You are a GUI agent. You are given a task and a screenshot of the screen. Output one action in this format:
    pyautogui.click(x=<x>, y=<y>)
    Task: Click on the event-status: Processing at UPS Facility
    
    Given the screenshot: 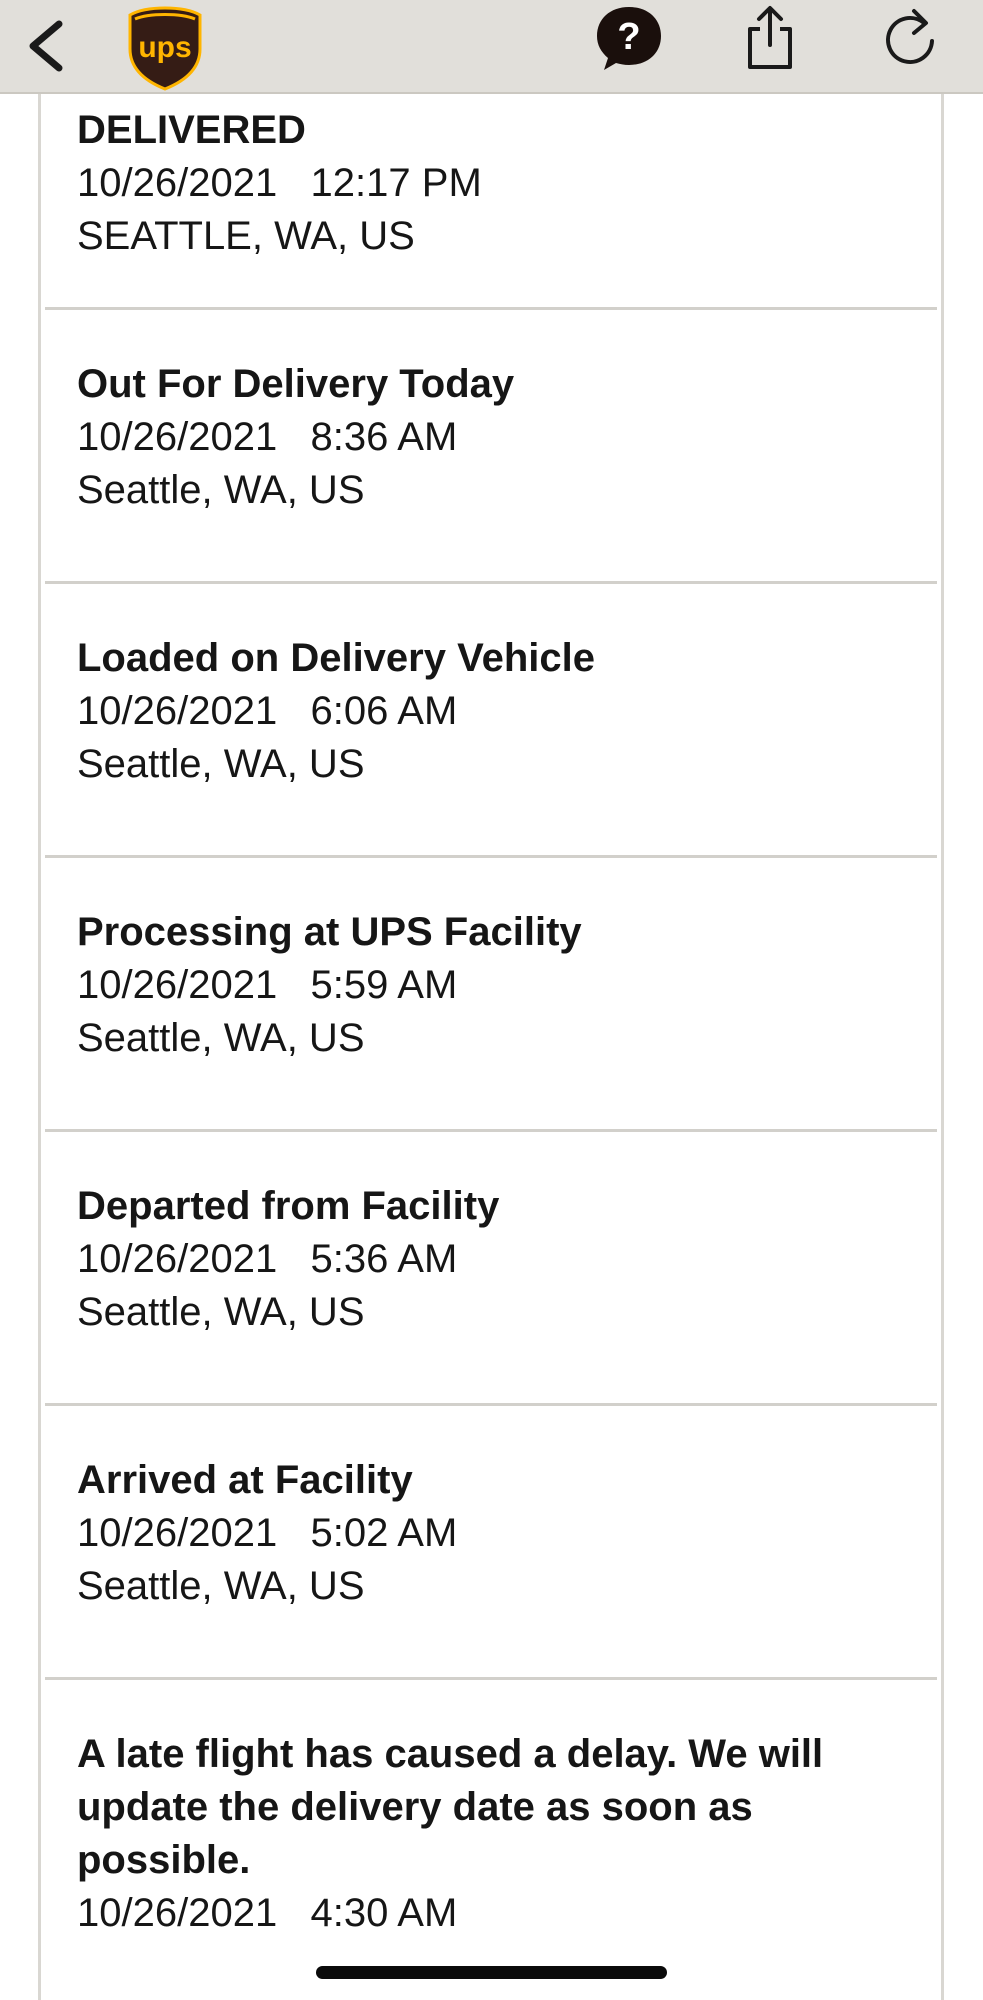 What is the action you would take?
    pyautogui.click(x=329, y=932)
    